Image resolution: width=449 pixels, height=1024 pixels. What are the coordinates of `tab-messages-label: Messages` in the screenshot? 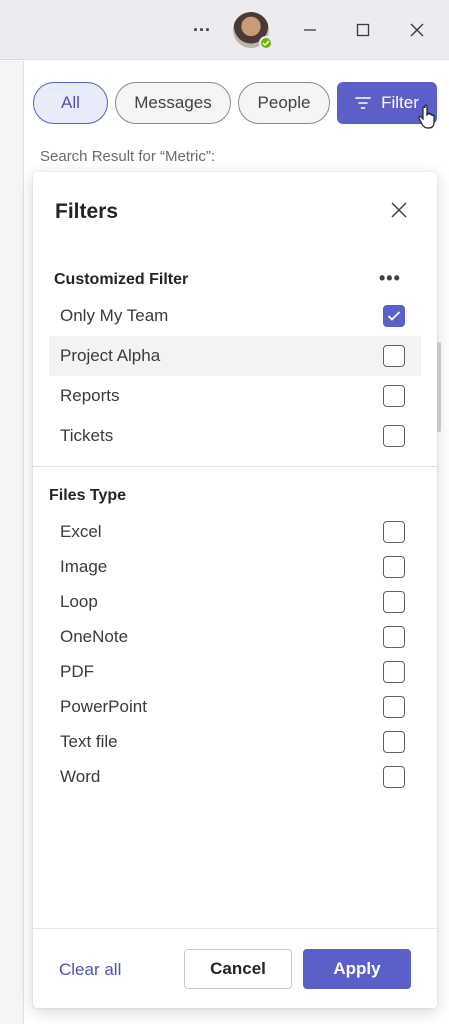 It's located at (173, 102).